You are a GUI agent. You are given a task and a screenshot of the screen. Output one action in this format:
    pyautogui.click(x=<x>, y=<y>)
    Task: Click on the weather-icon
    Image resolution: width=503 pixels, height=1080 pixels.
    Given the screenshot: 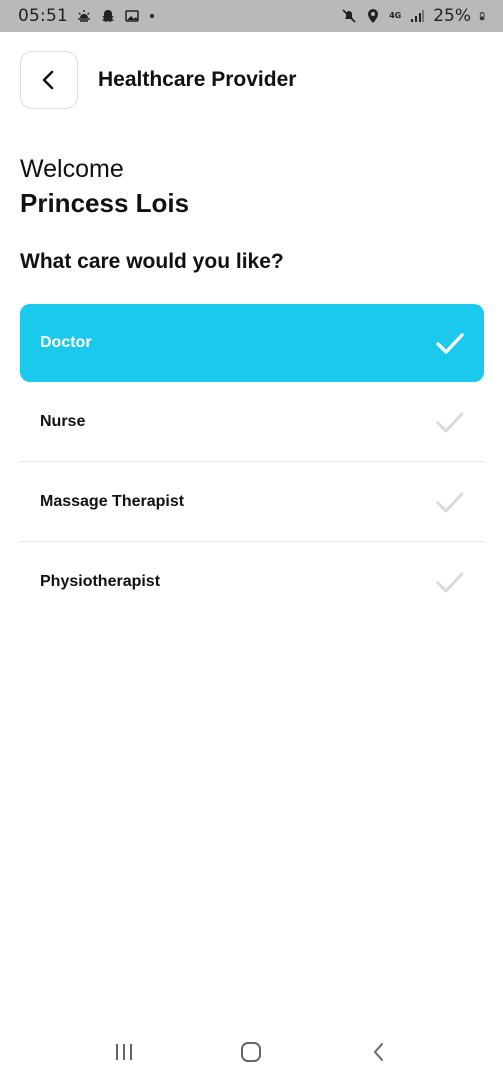 What is the action you would take?
    pyautogui.click(x=84, y=16)
    